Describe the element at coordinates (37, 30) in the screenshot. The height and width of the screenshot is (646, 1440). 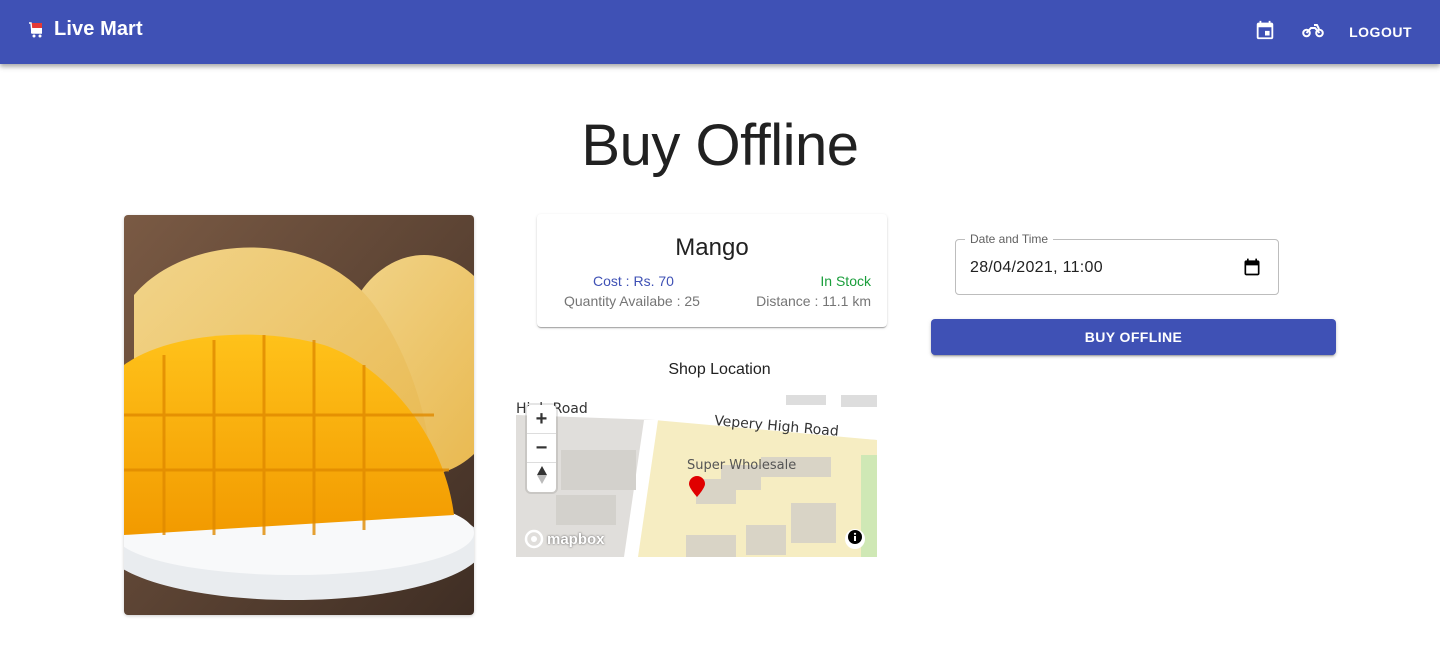
I see `cart-logo-icon` at that location.